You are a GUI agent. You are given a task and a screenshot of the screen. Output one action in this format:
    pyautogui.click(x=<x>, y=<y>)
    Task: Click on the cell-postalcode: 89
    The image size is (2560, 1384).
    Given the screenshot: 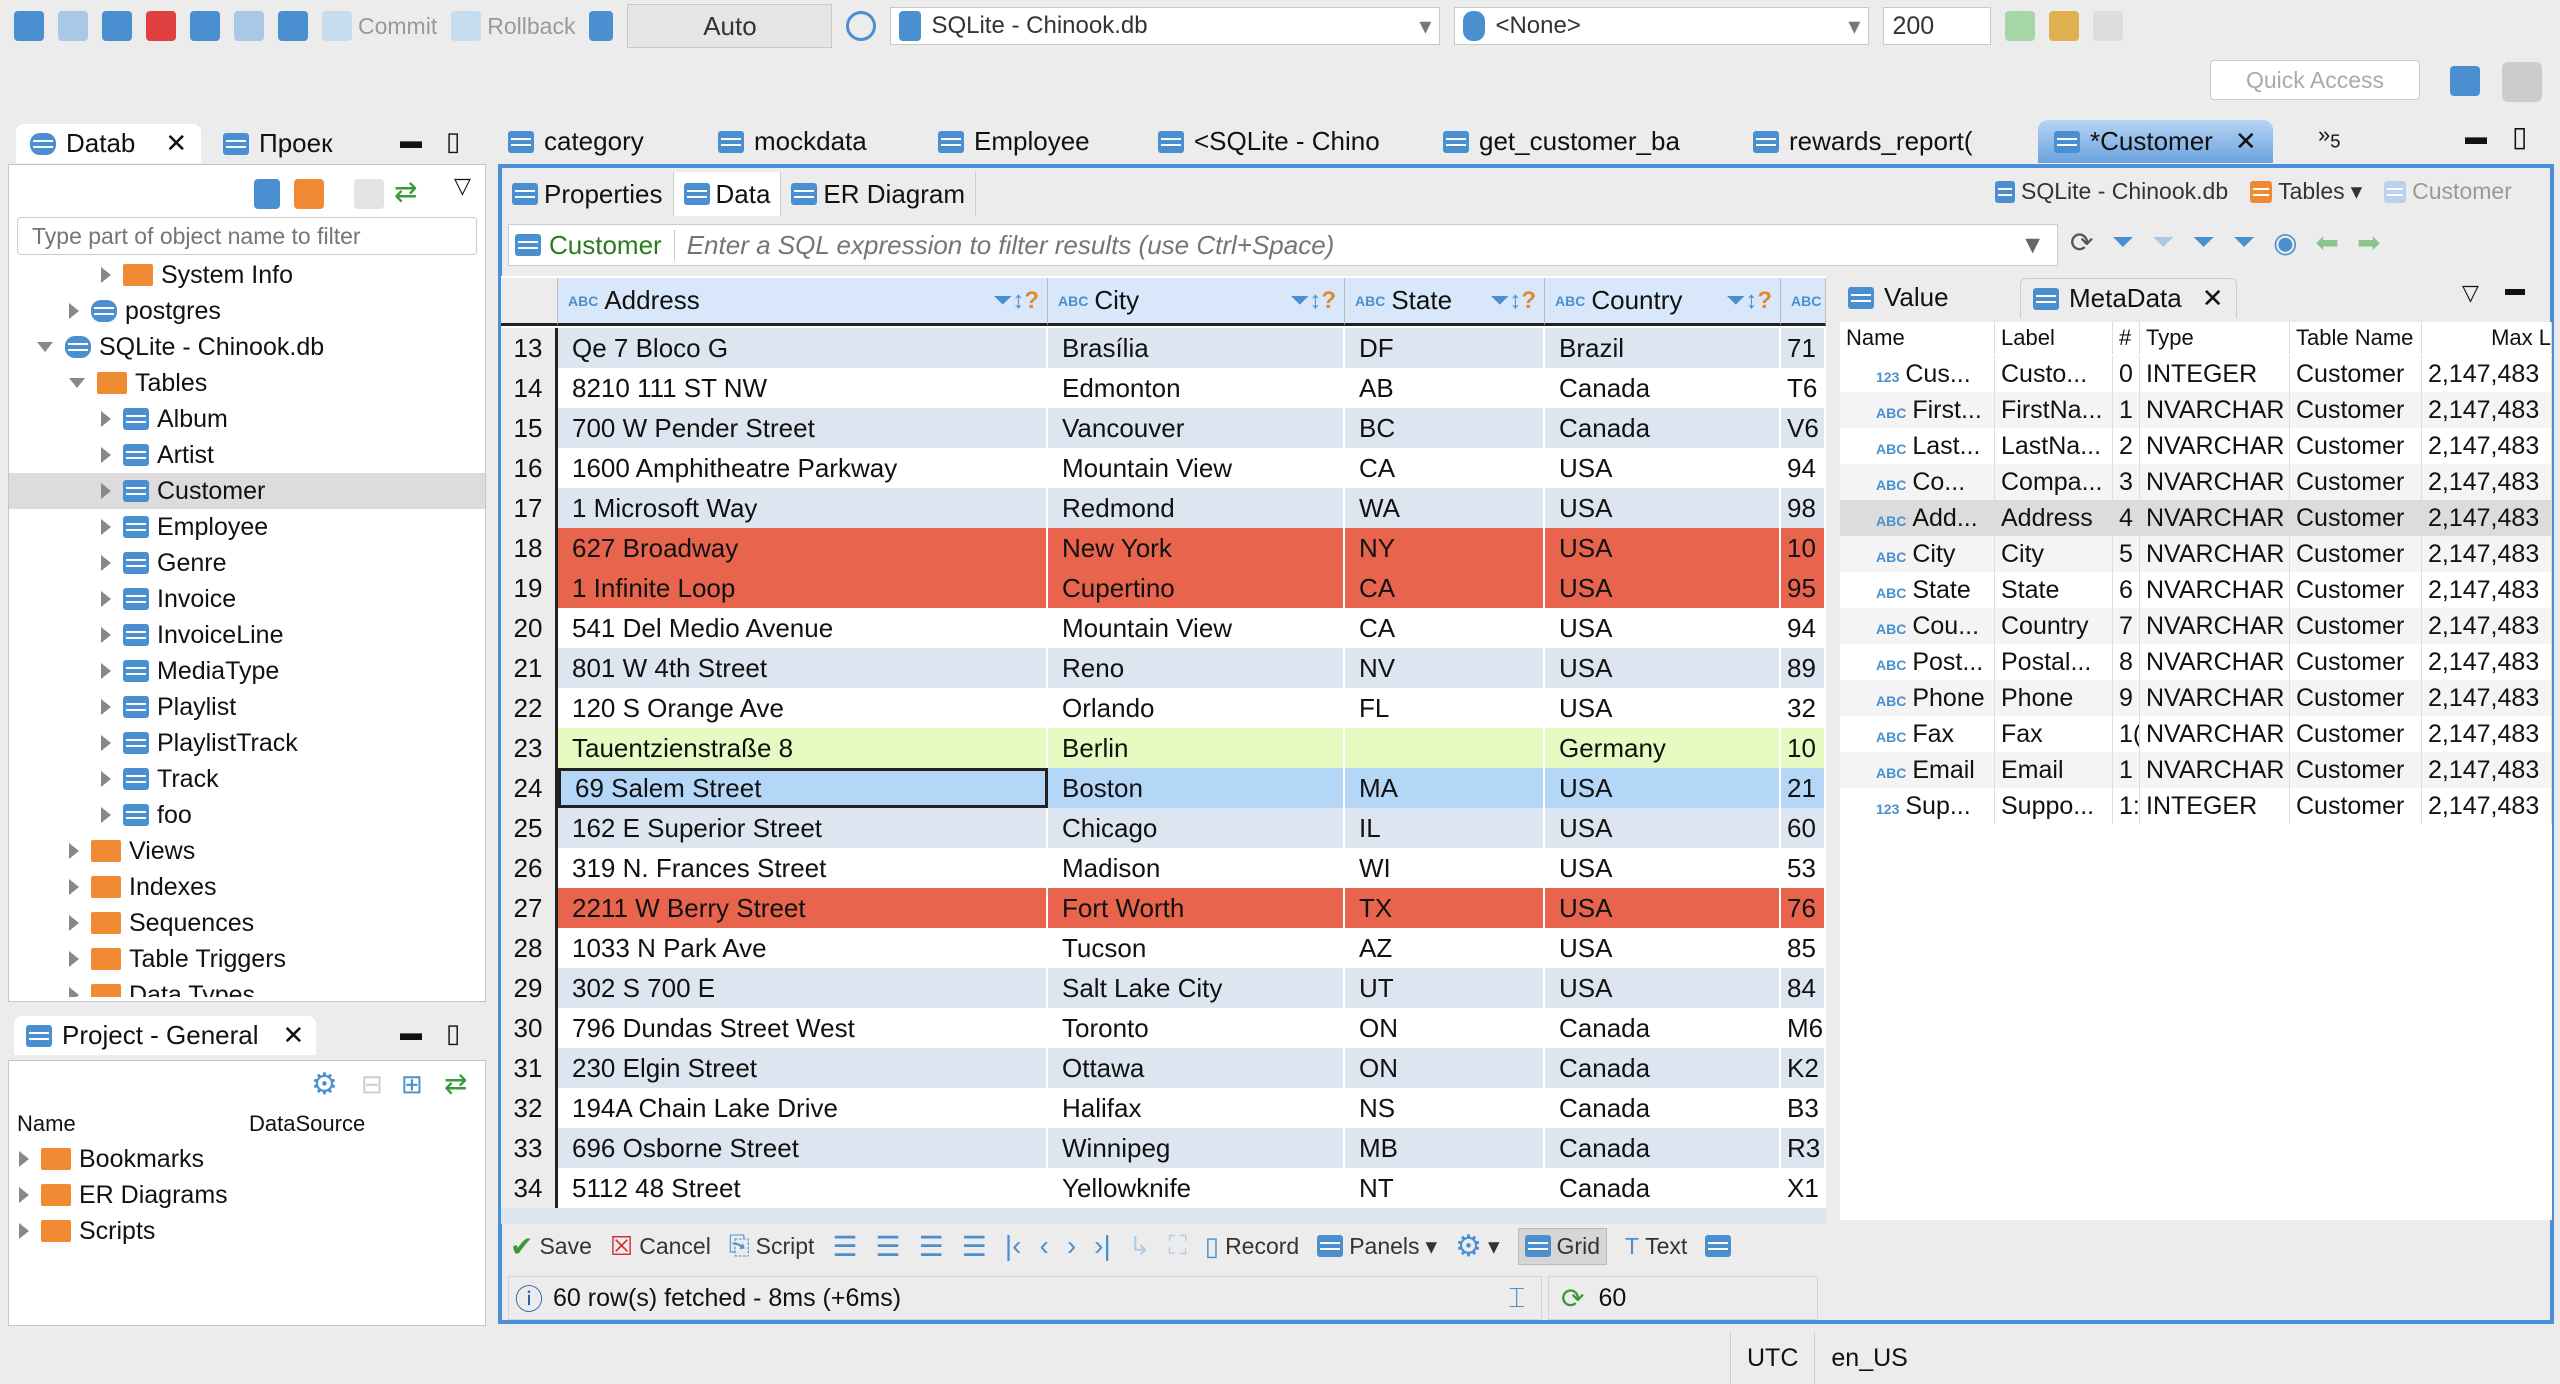 What is the action you would take?
    pyautogui.click(x=1803, y=668)
    